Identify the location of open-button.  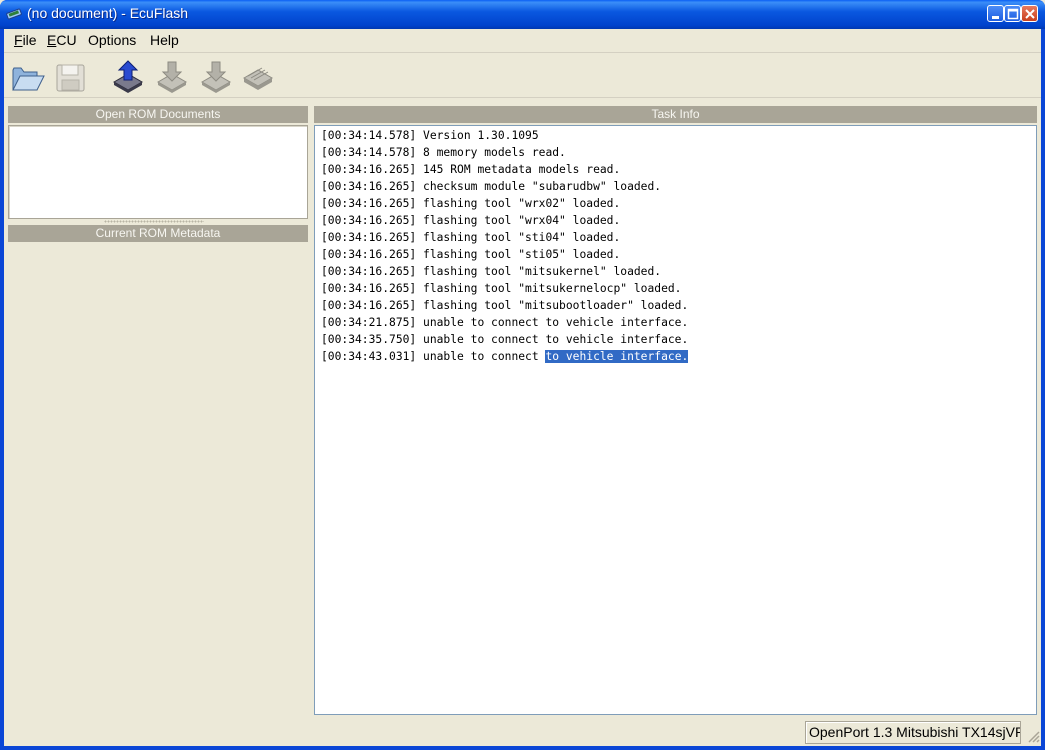
(28, 77).